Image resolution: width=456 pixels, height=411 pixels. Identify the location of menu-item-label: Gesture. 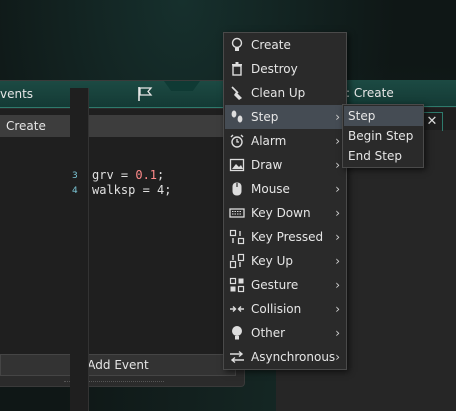
(275, 285).